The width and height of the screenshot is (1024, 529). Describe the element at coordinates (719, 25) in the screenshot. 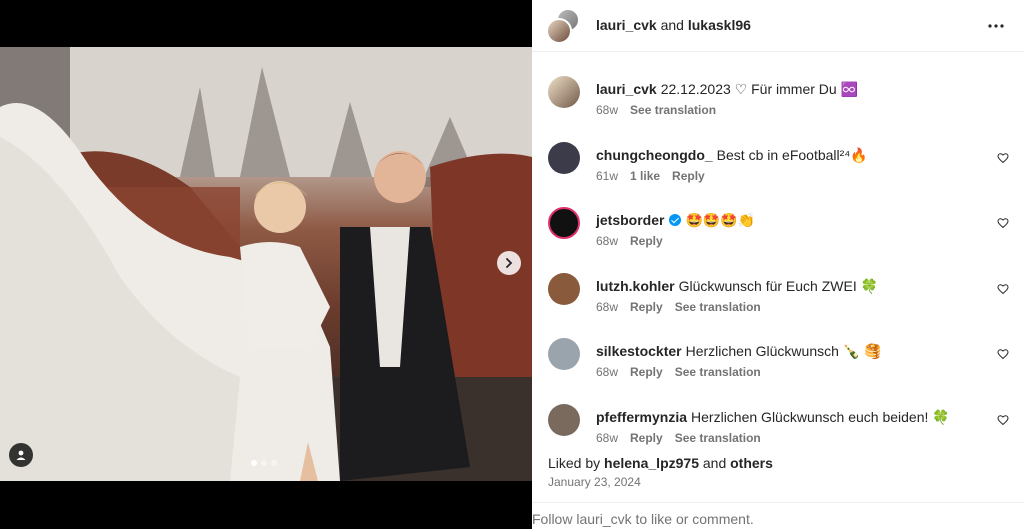

I see `author-link: lukaskl96` at that location.